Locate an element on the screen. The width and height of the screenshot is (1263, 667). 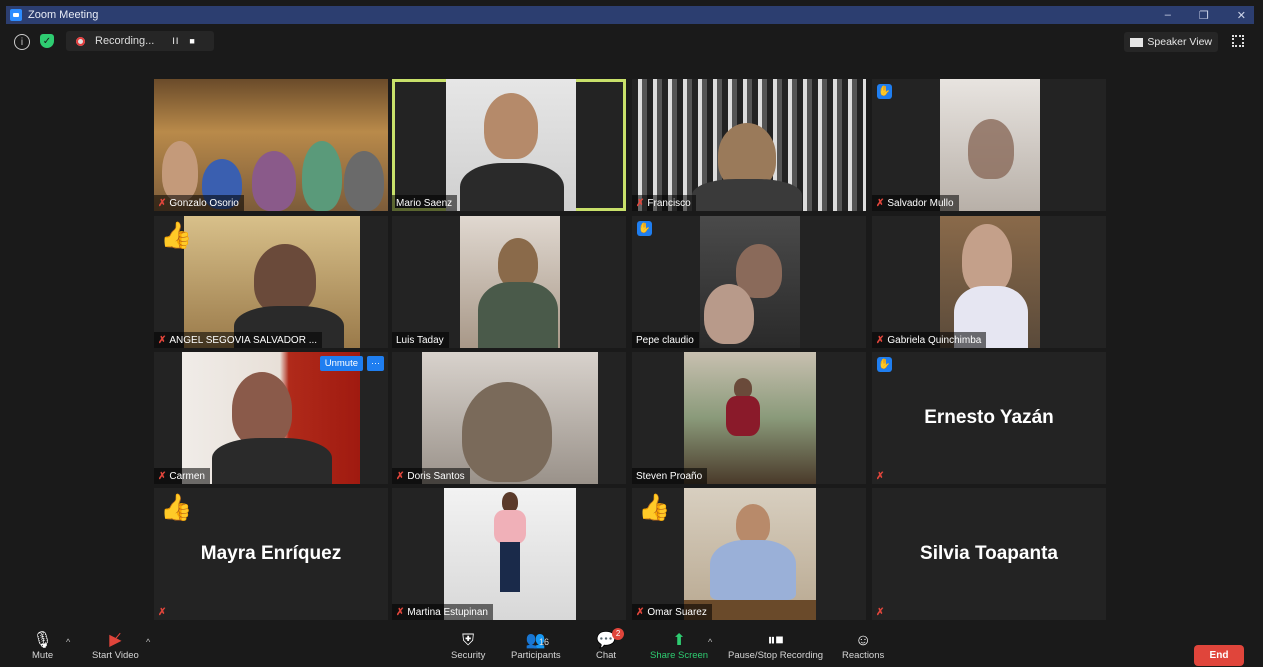
participant-tile: ✗ Gabriela Quinchimba is located at coordinates (989, 282).